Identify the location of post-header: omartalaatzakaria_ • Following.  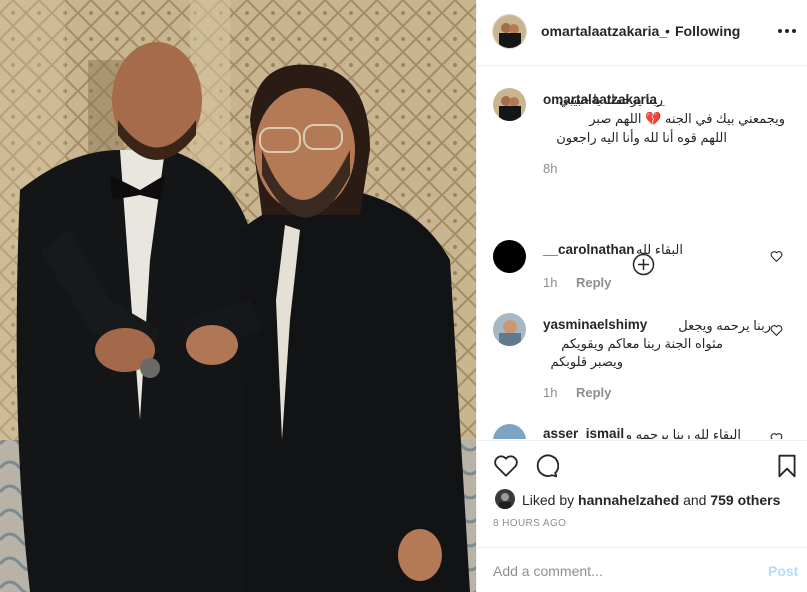
(642, 33).